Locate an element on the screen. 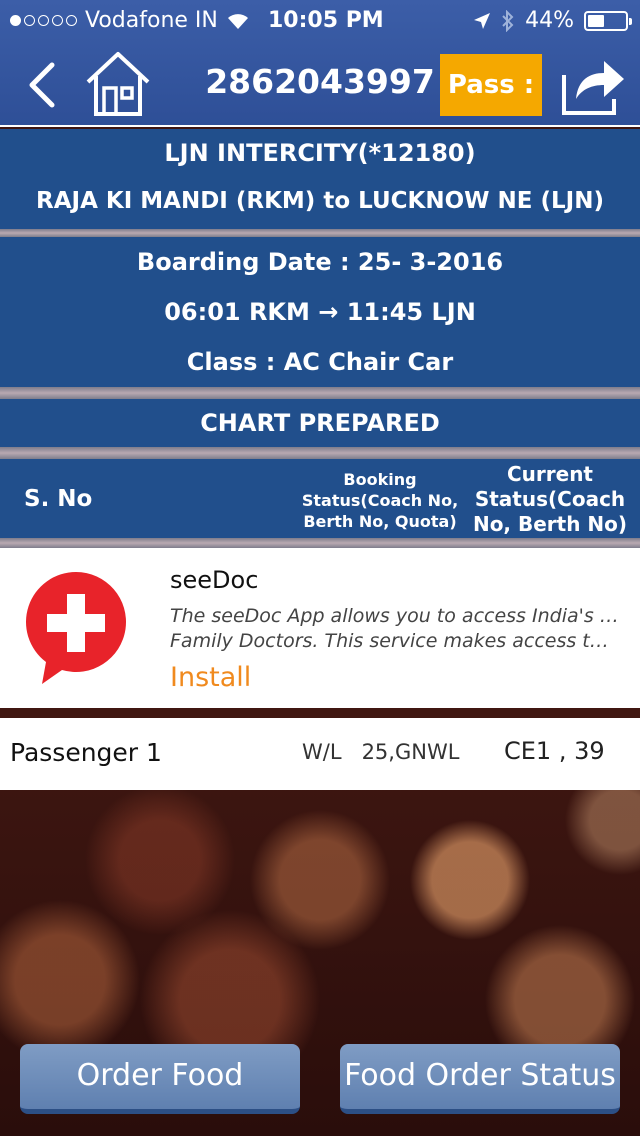 This screenshot has height=1136, width=640. carrier-name: Vodafone IN is located at coordinates (151, 20).